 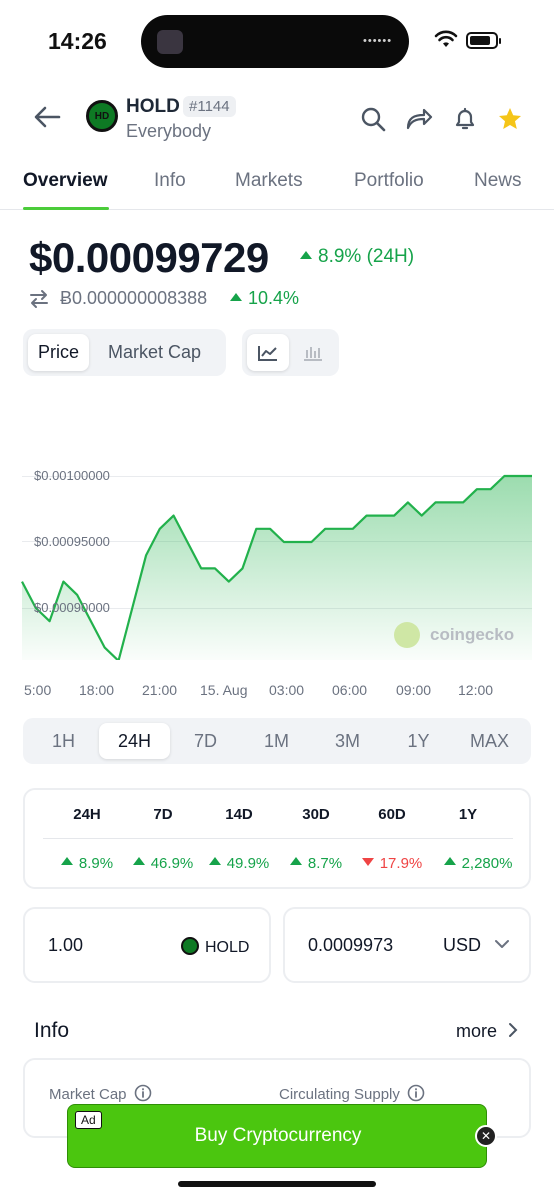 What do you see at coordinates (510, 119) in the screenshot?
I see `star-icon` at bounding box center [510, 119].